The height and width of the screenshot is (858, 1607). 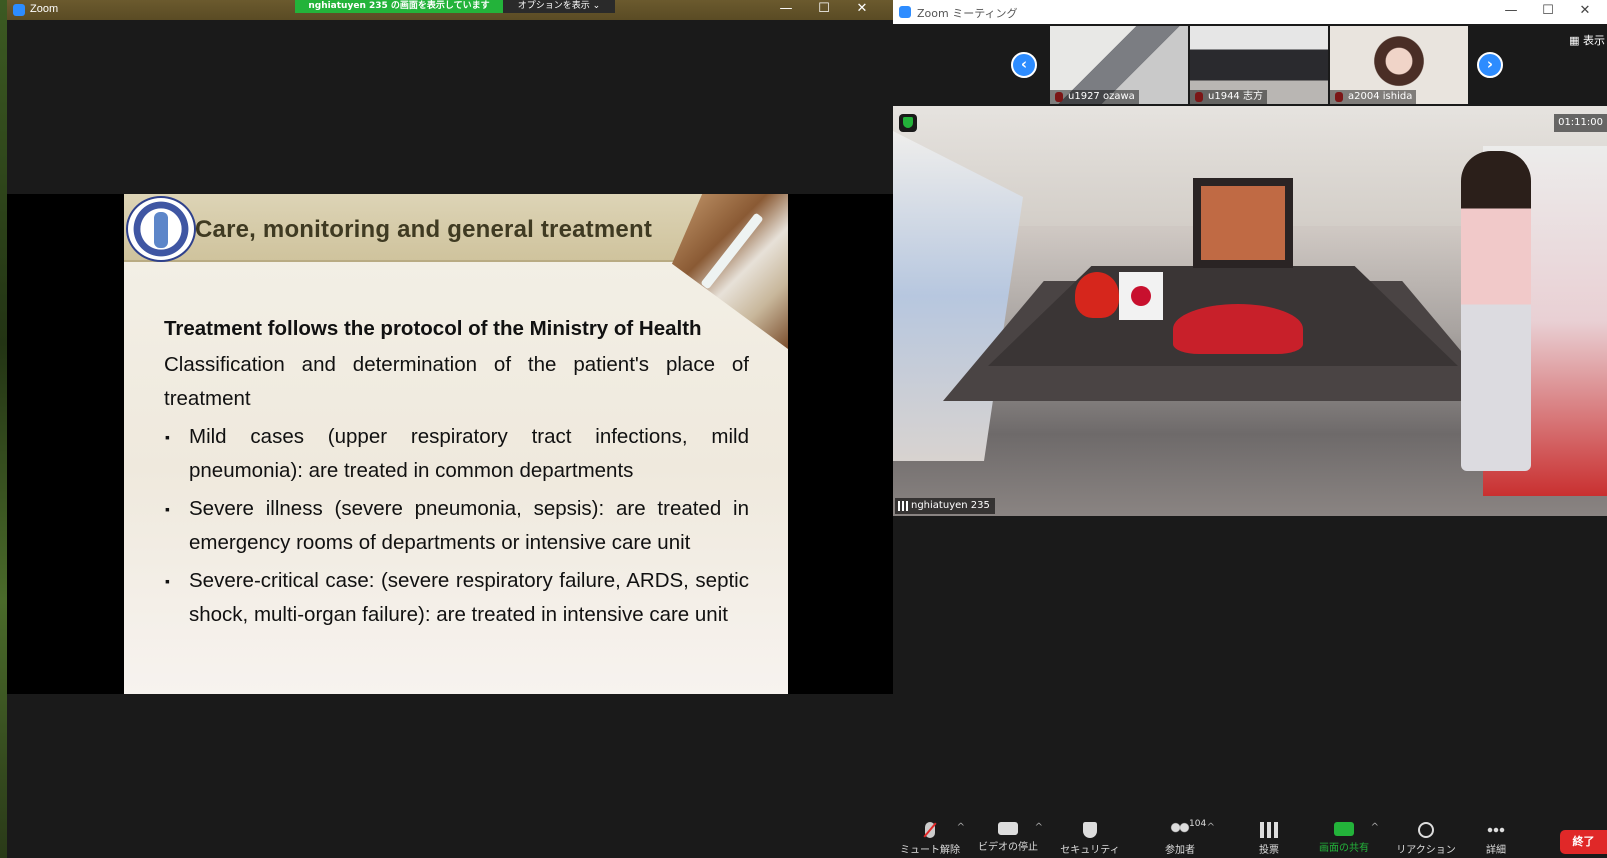 I want to click on more-label: 詳細, so click(x=1496, y=850).